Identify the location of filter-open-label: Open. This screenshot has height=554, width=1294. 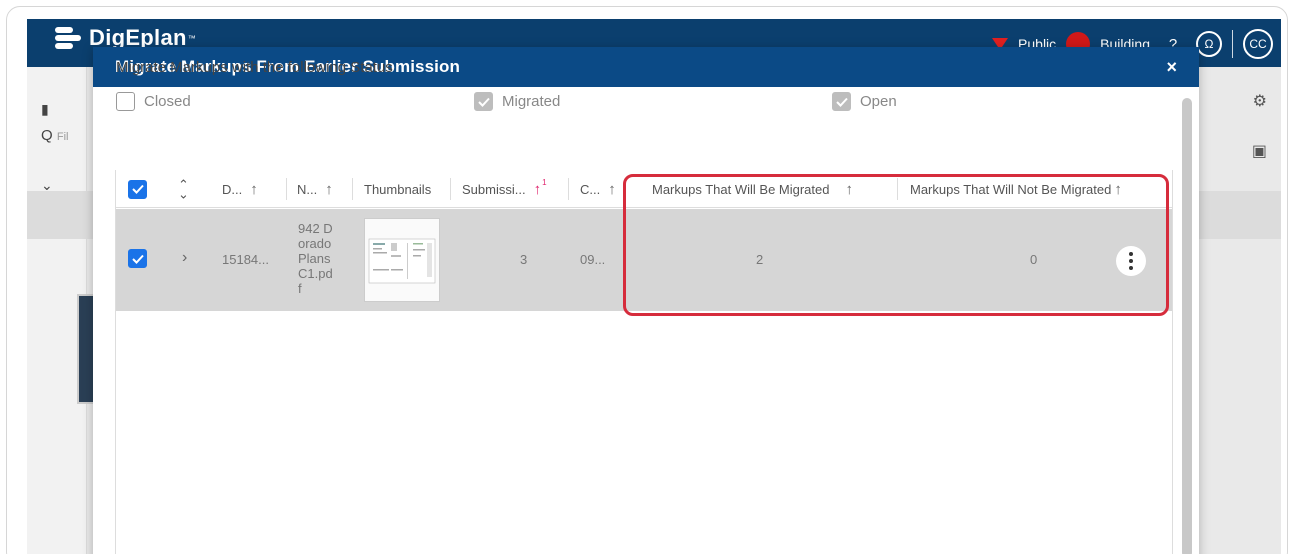
(878, 101).